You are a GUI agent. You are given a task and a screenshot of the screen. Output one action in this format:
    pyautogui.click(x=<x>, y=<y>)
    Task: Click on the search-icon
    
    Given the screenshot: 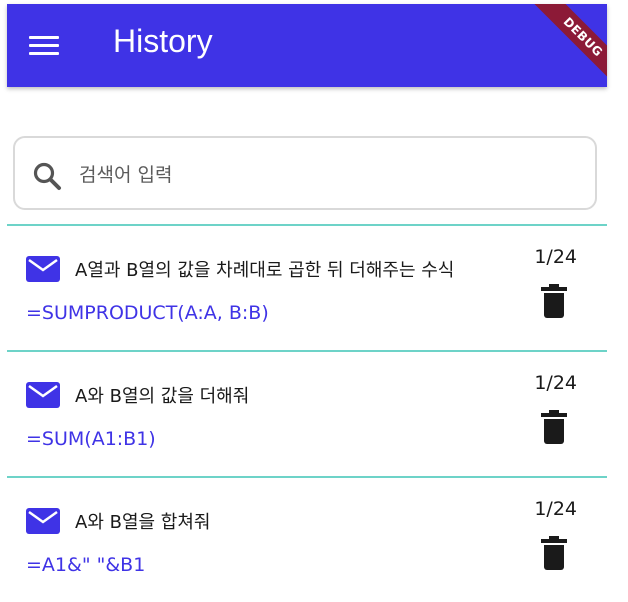 What is the action you would take?
    pyautogui.click(x=47, y=176)
    